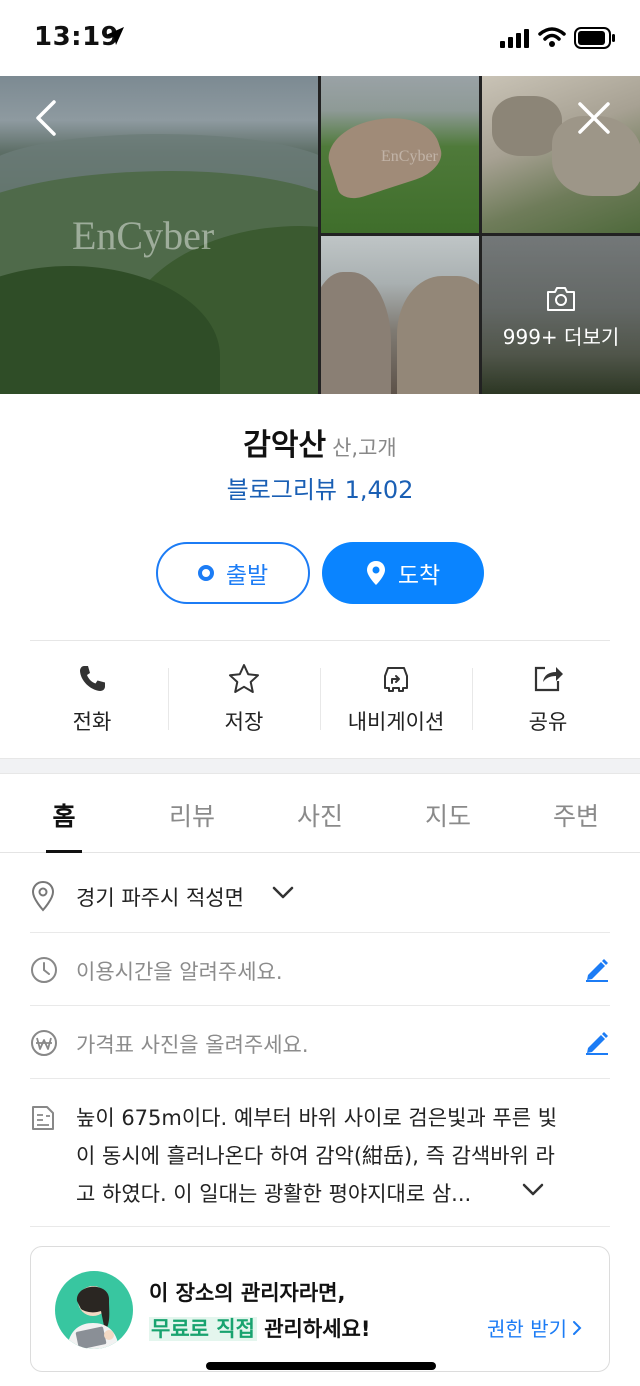 The width and height of the screenshot is (640, 1386). Describe the element at coordinates (92, 722) in the screenshot. I see `call-label: 전화` at that location.